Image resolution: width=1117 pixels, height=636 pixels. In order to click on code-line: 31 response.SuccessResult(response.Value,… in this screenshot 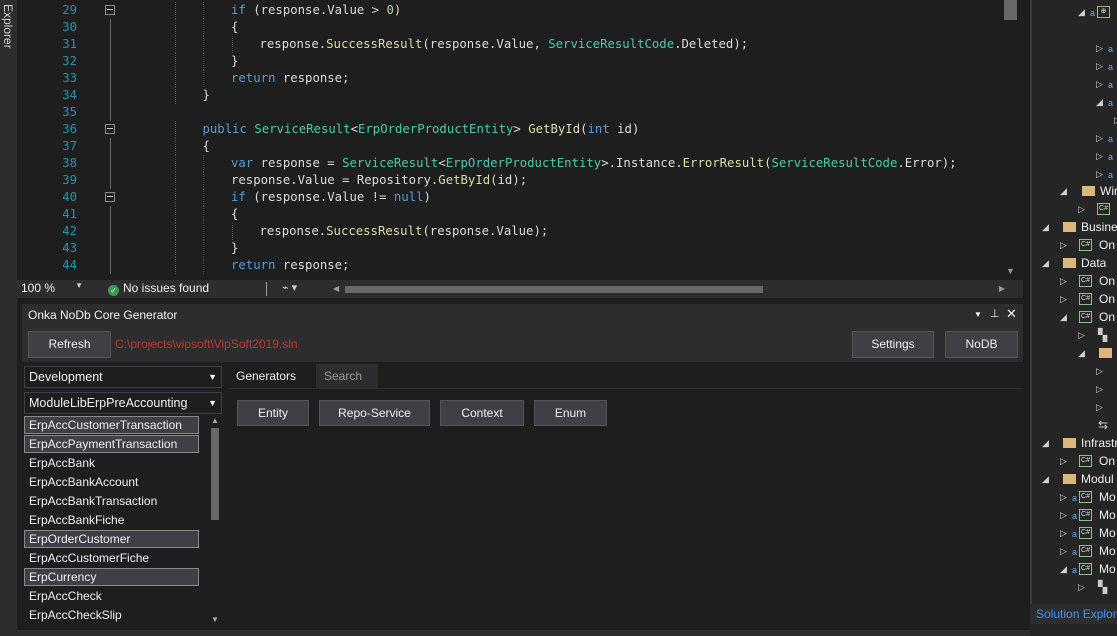, I will do `click(509, 44)`.